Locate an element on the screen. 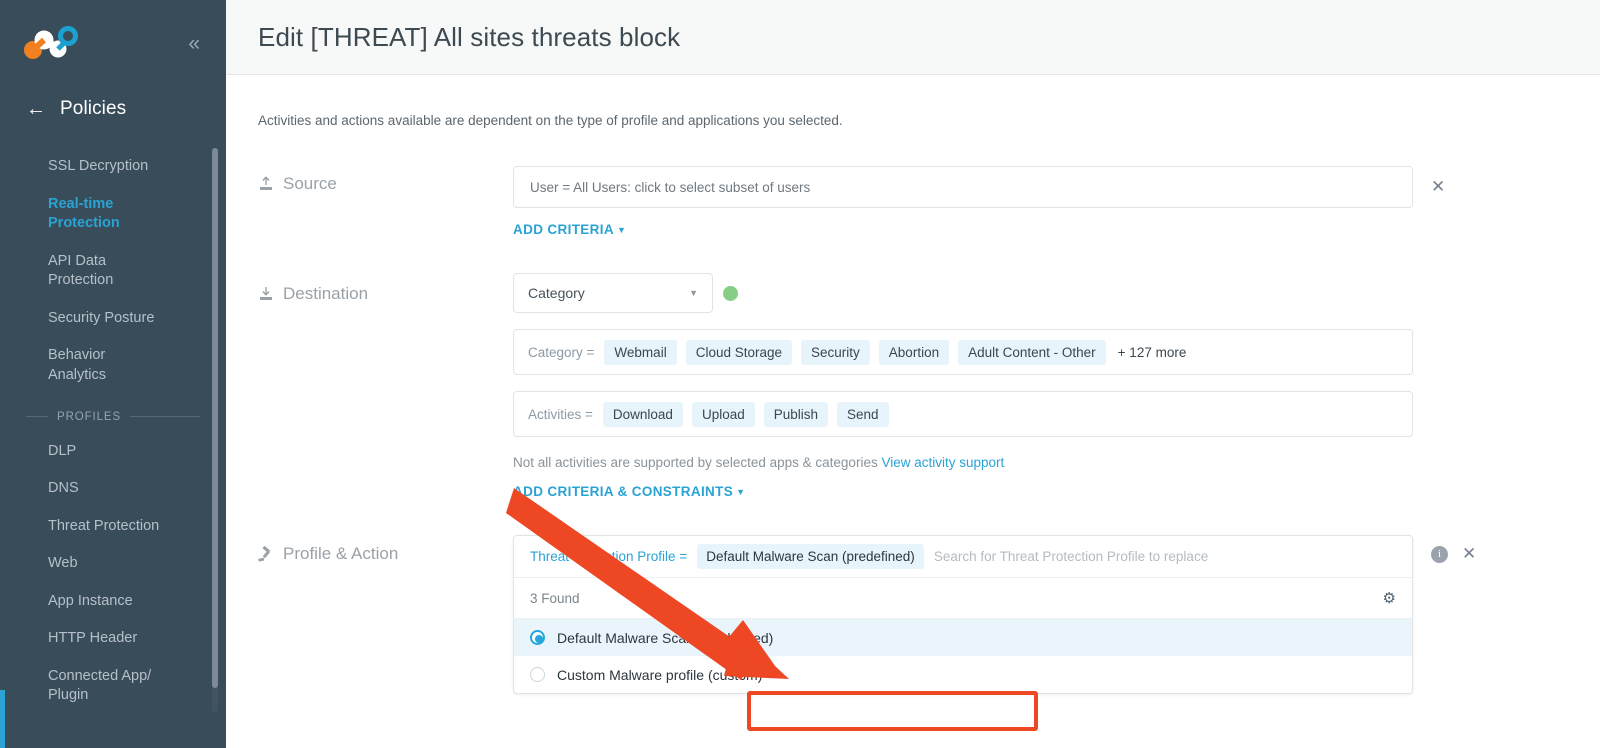 Image resolution: width=1600 pixels, height=748 pixels. profile-action-label: Profile & Action is located at coordinates (341, 553).